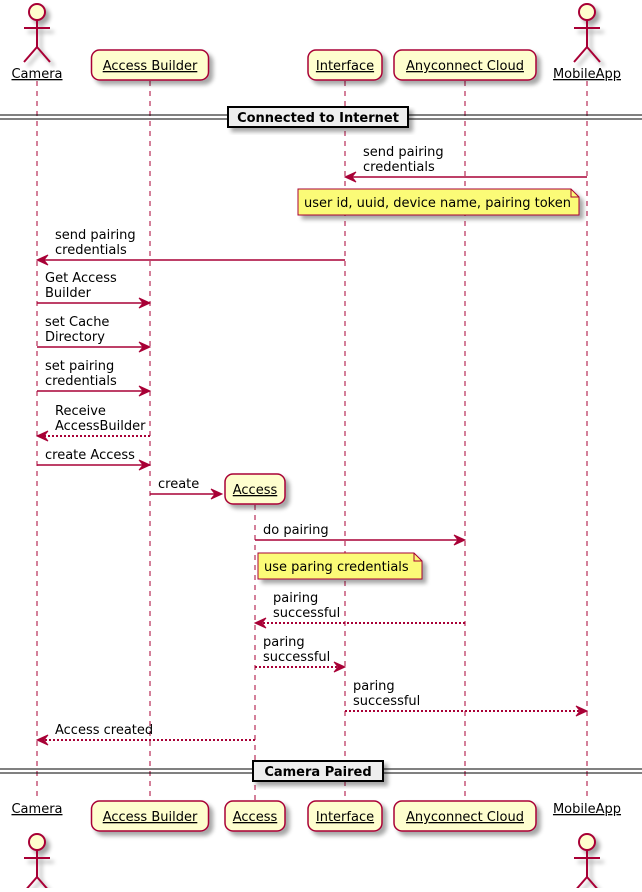 This screenshot has height=892, width=642. Describe the element at coordinates (37, 33) in the screenshot. I see `actor-camera-top` at that location.